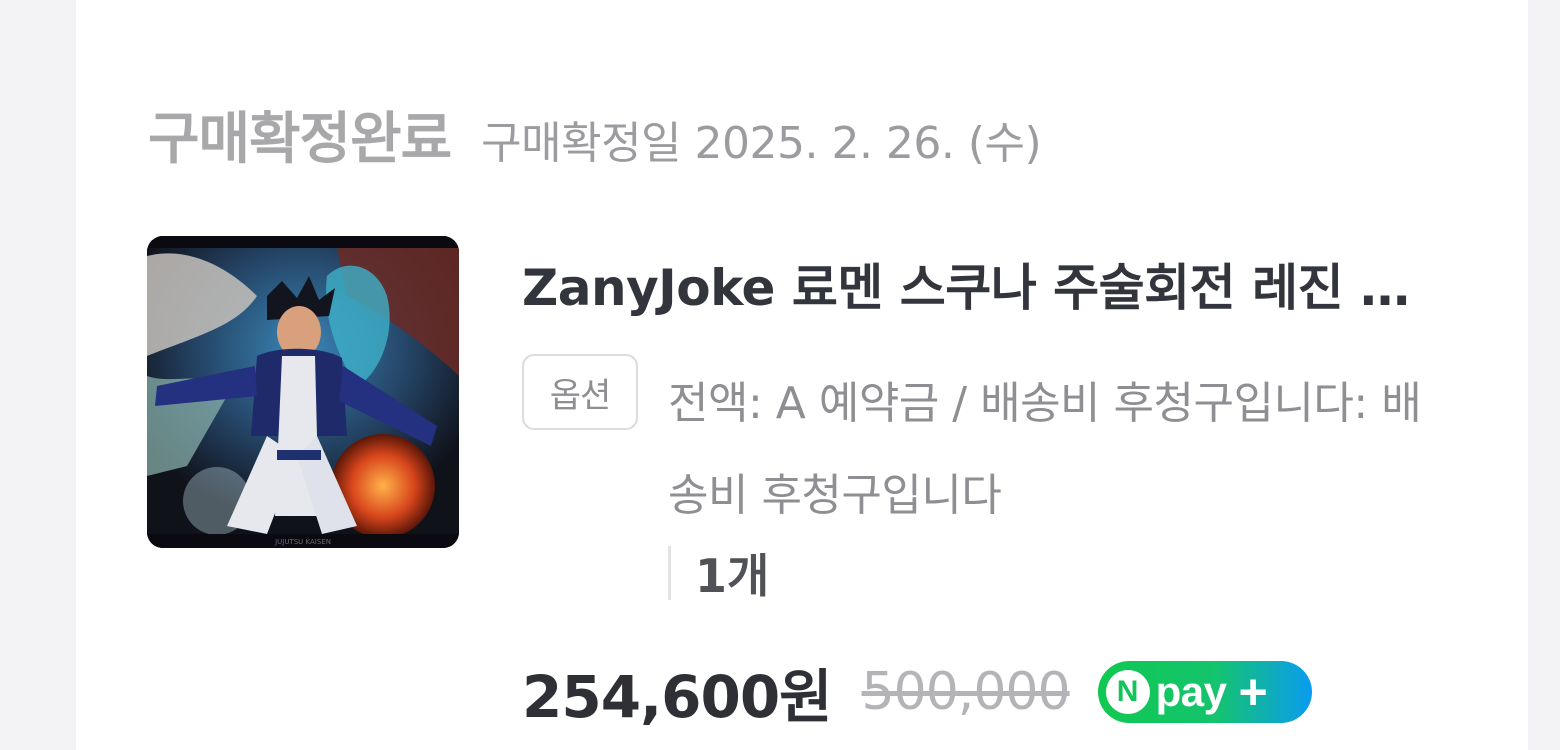 Image resolution: width=1560 pixels, height=750 pixels. I want to click on quantity-row: 1개, so click(718, 573).